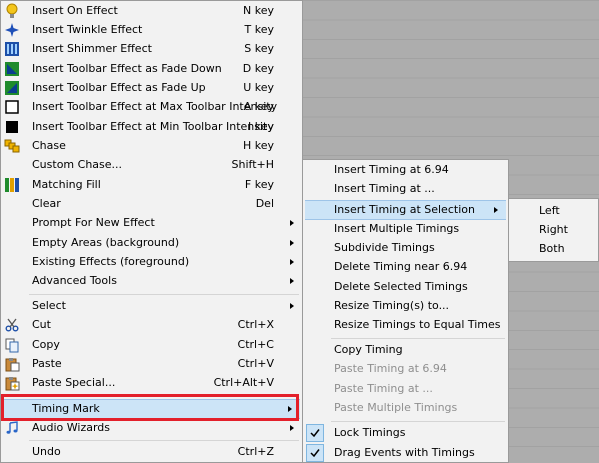 This screenshot has width=599, height=463. What do you see at coordinates (405, 210) in the screenshot?
I see `menu-item-insert-timing-at-selection: Insert Timing at Selection` at bounding box center [405, 210].